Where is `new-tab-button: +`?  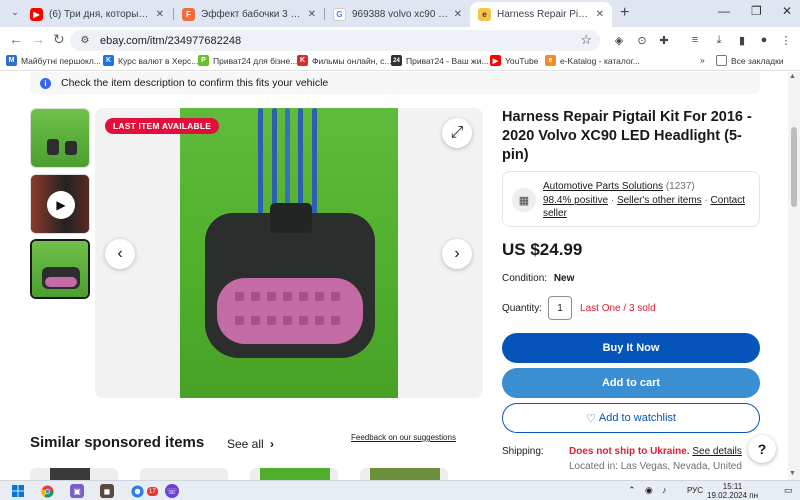
new-tab-button: + is located at coordinates (624, 13).